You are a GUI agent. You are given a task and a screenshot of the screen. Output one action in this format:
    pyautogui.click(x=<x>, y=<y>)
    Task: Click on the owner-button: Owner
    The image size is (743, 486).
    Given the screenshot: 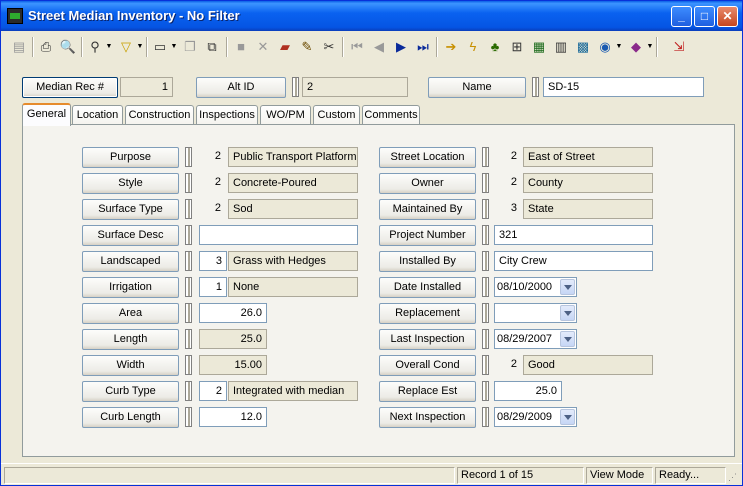 What is the action you would take?
    pyautogui.click(x=427, y=183)
    